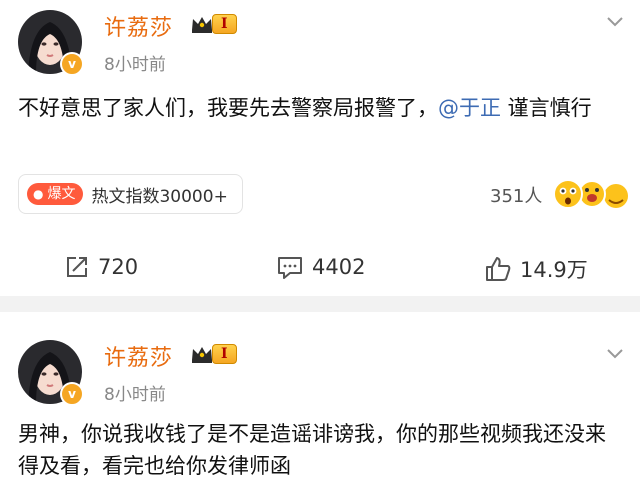 The height and width of the screenshot is (488, 640). I want to click on post-text-body: 不好意思了家人们，我要先去警察局报警了，, so click(228, 108).